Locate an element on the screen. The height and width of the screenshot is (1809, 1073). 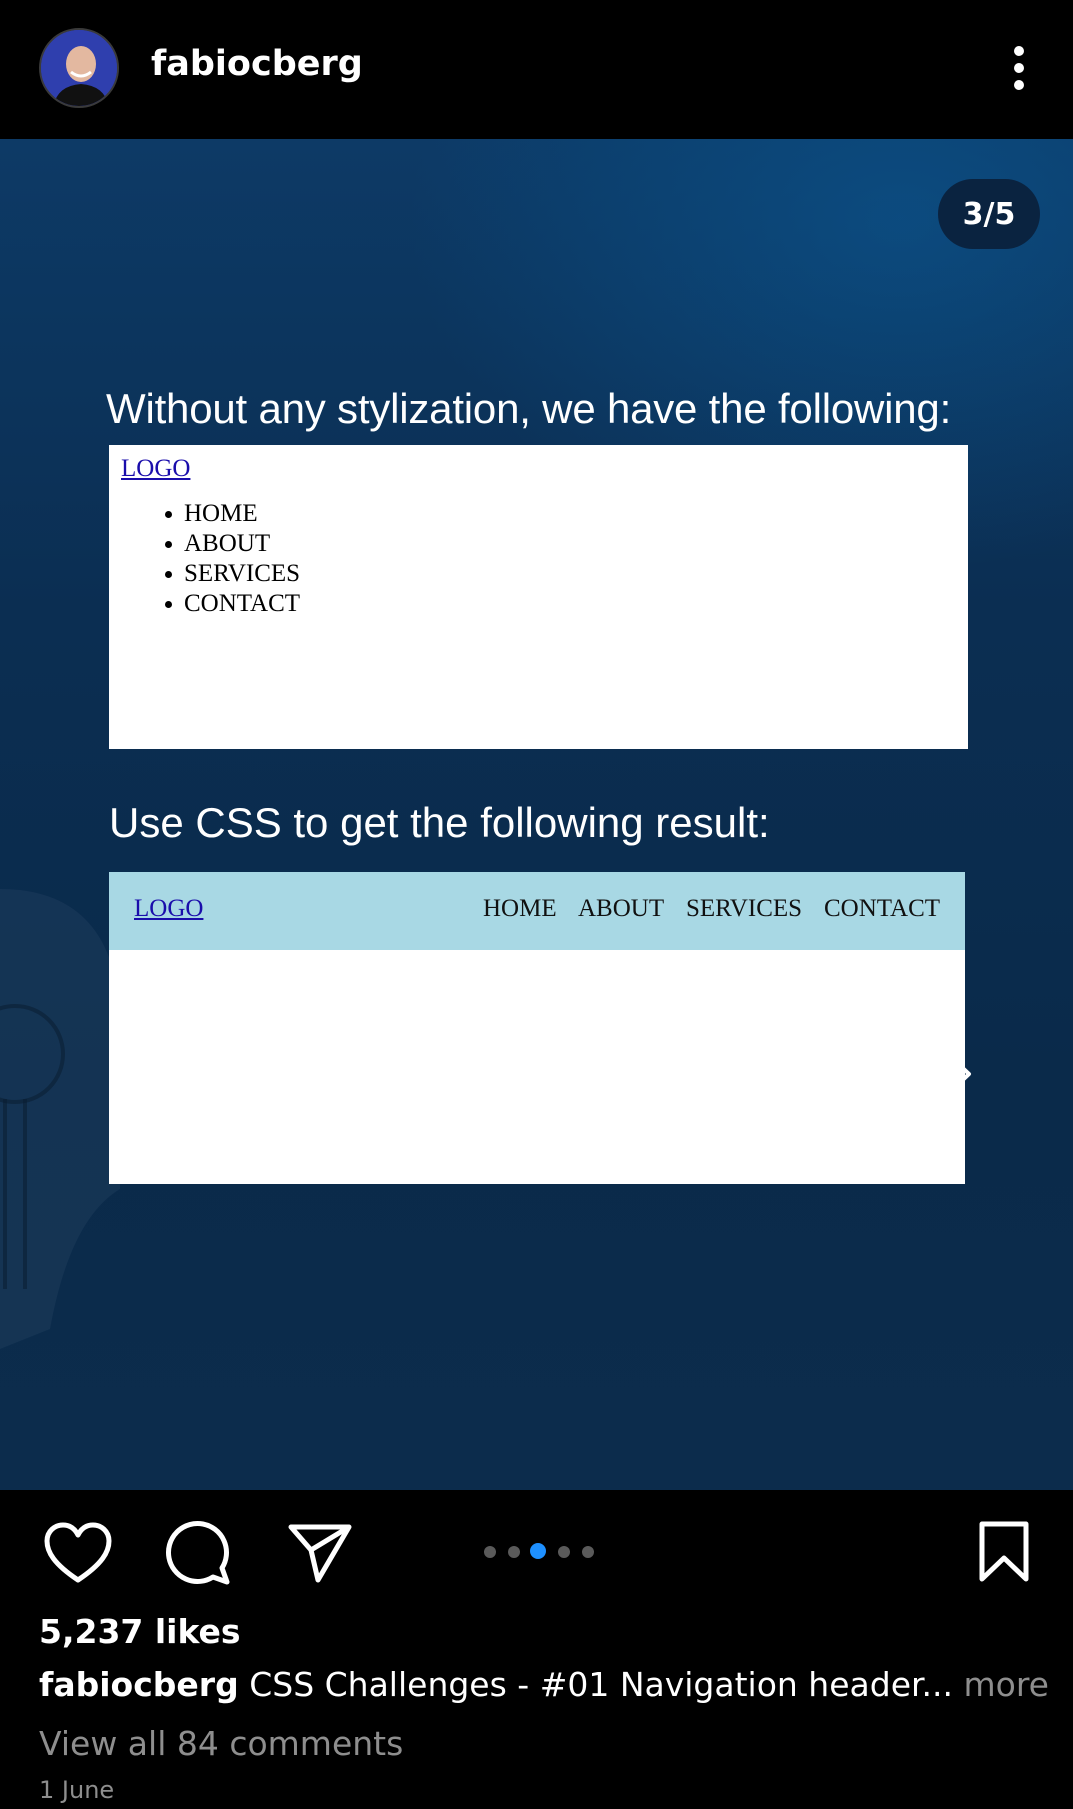
arrow-right-icon is located at coordinates (921, 1074).